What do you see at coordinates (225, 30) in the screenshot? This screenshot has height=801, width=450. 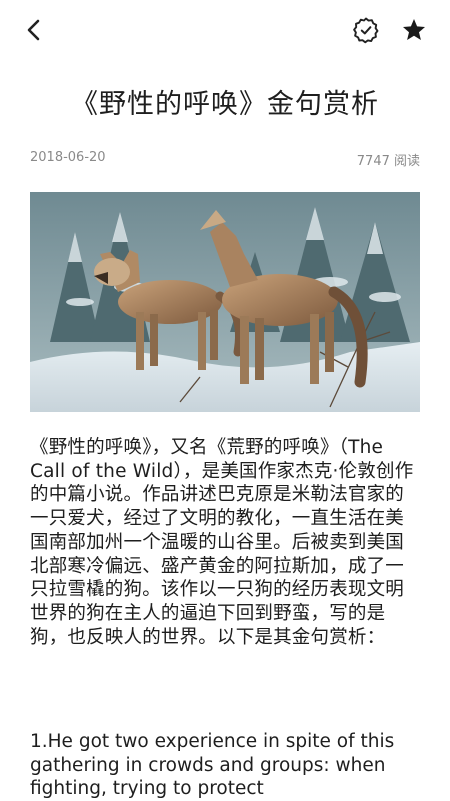 I see `top-bar` at bounding box center [225, 30].